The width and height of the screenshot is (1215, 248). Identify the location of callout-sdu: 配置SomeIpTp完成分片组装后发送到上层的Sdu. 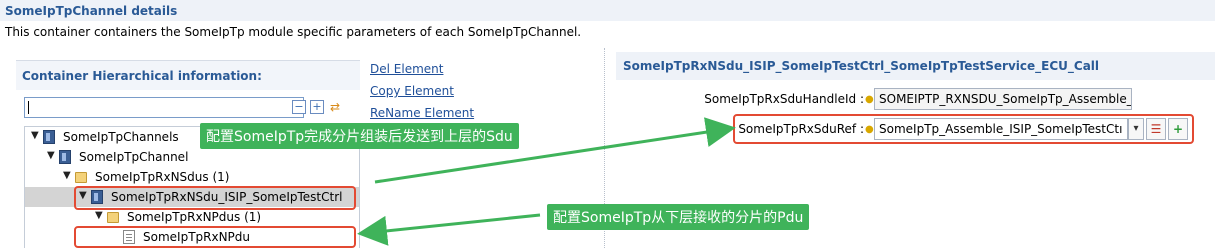
(359, 136).